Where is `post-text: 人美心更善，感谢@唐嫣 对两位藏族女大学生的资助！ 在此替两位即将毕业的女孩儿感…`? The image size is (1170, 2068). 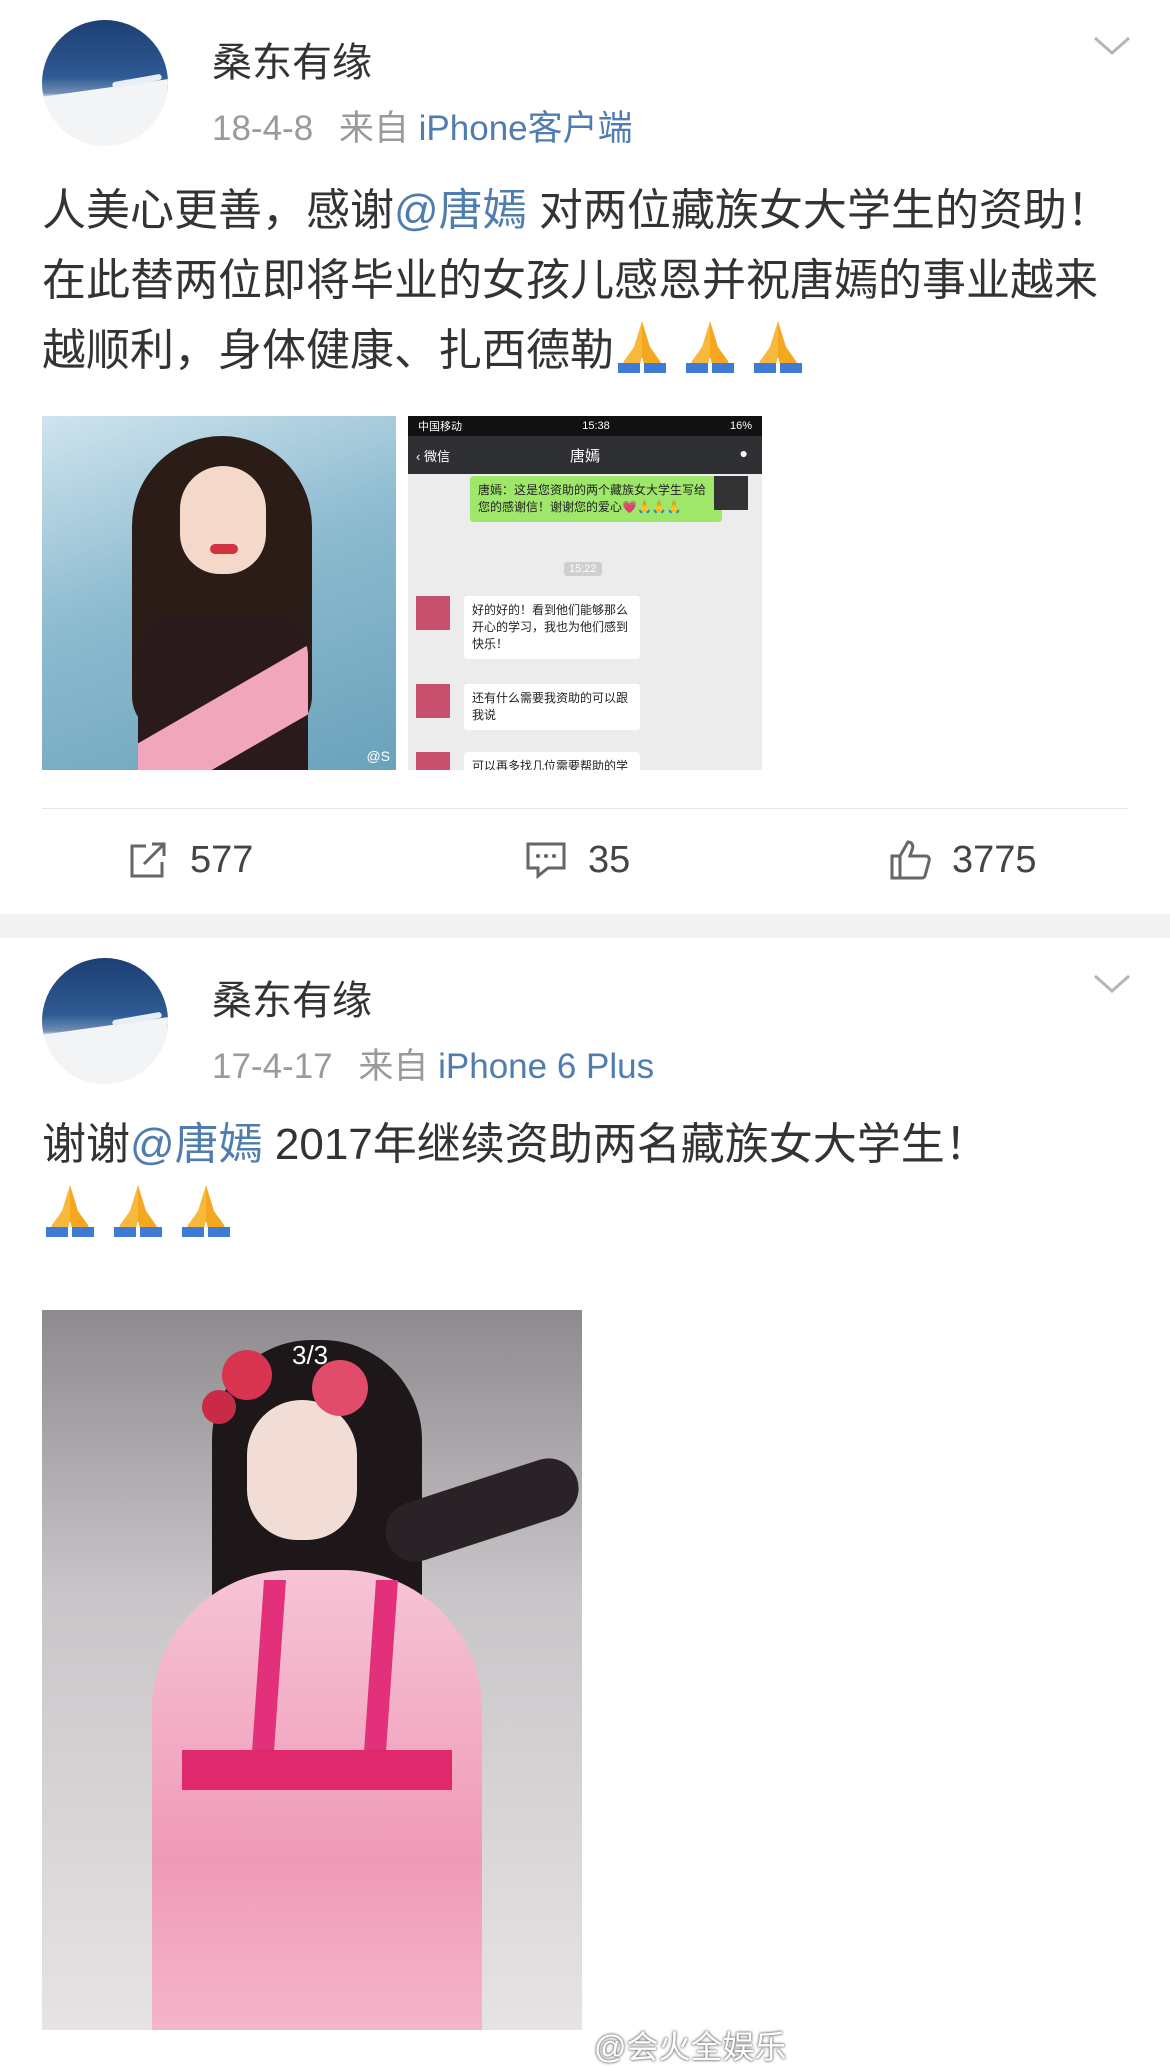
post-text: 人美心更善，感谢@唐嫣 对两位藏族女大学生的资助！ 在此替两位即将毕业的女孩儿感… is located at coordinates (576, 280).